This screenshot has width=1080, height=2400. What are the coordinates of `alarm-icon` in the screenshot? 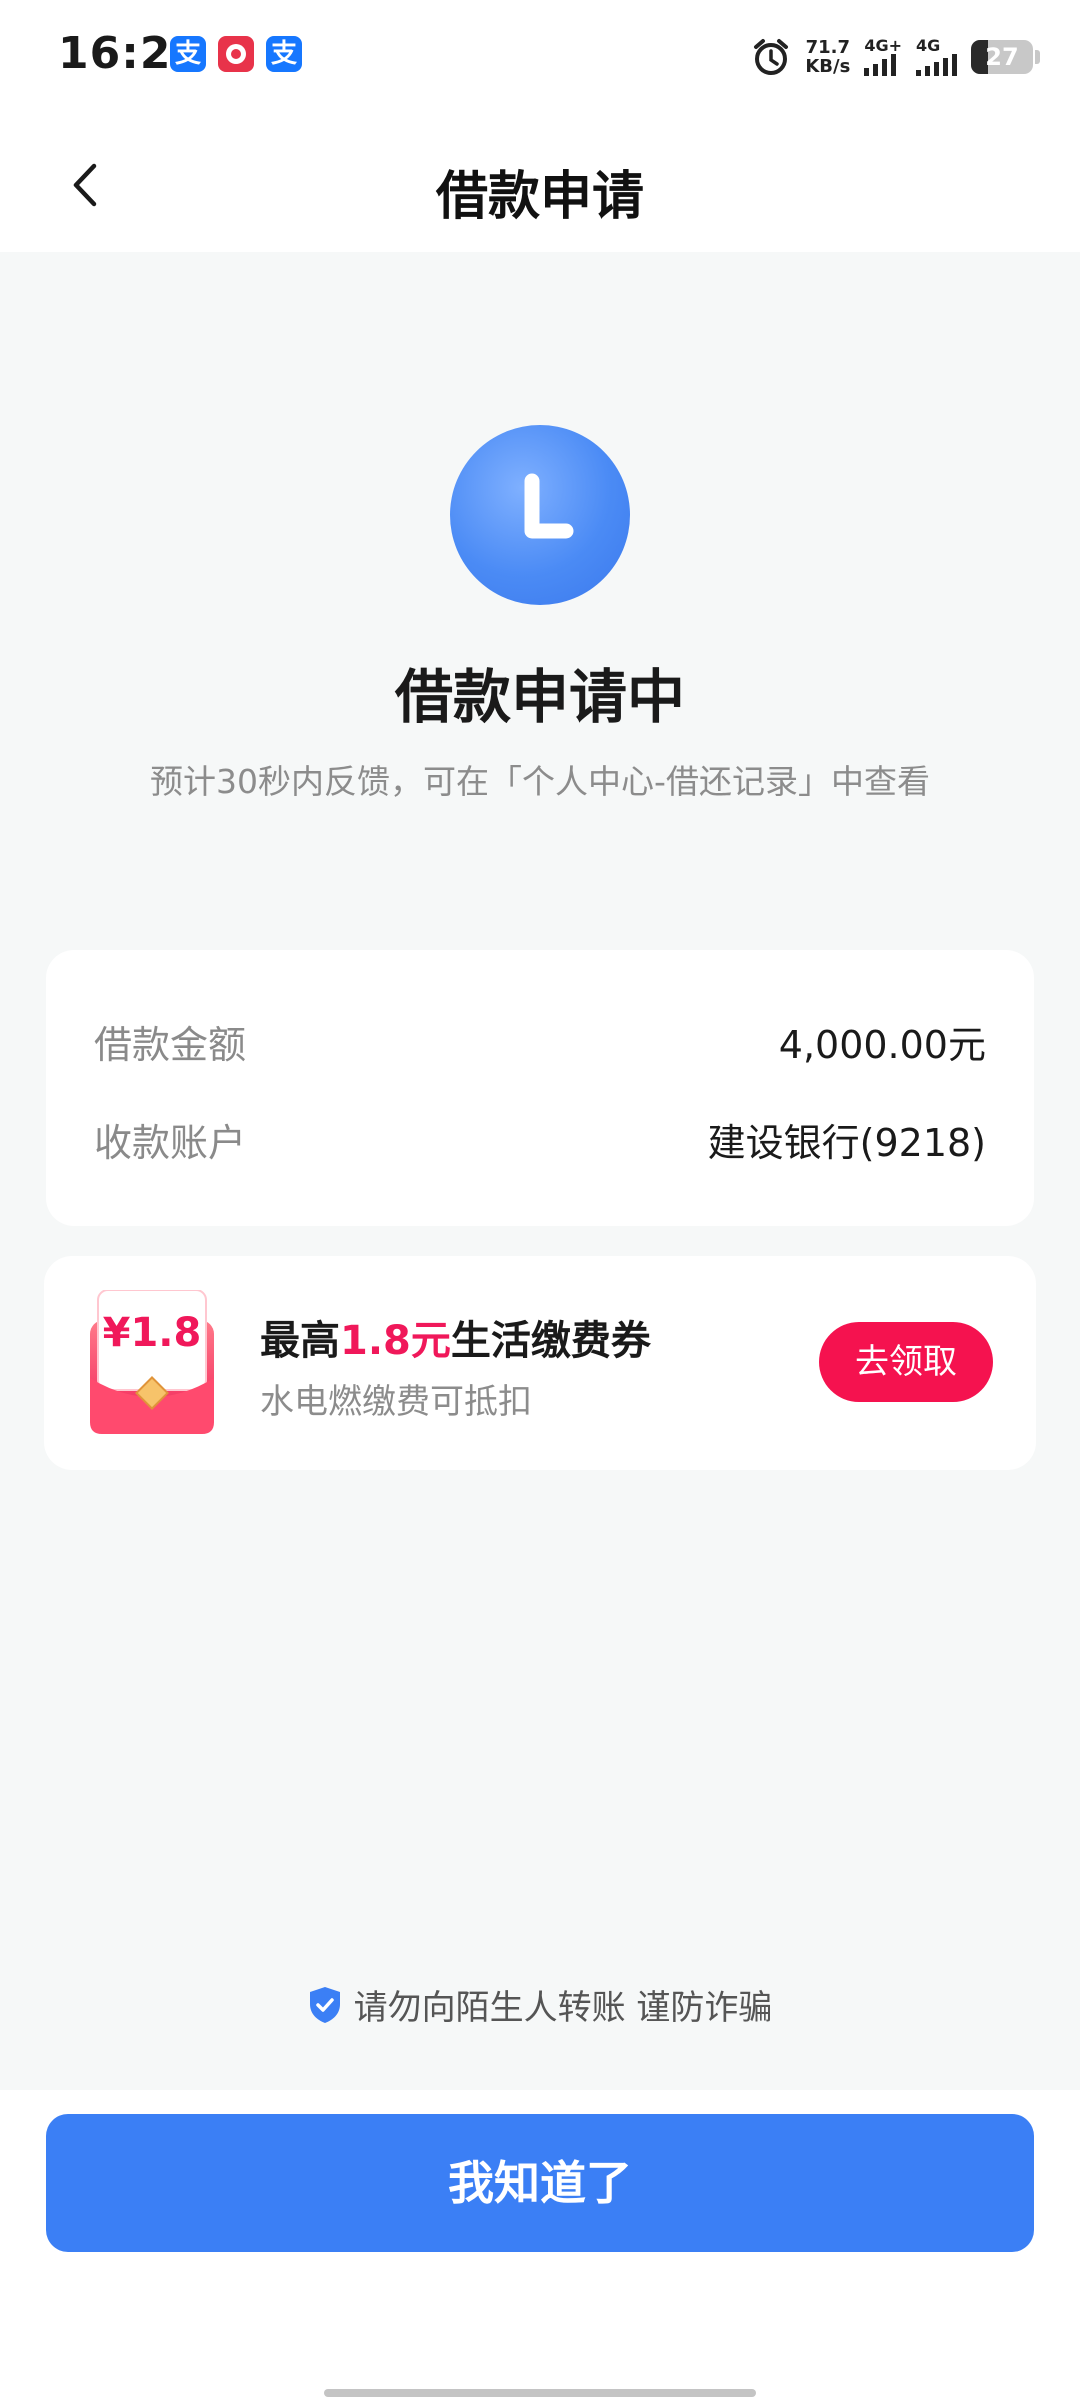 It's located at (771, 57).